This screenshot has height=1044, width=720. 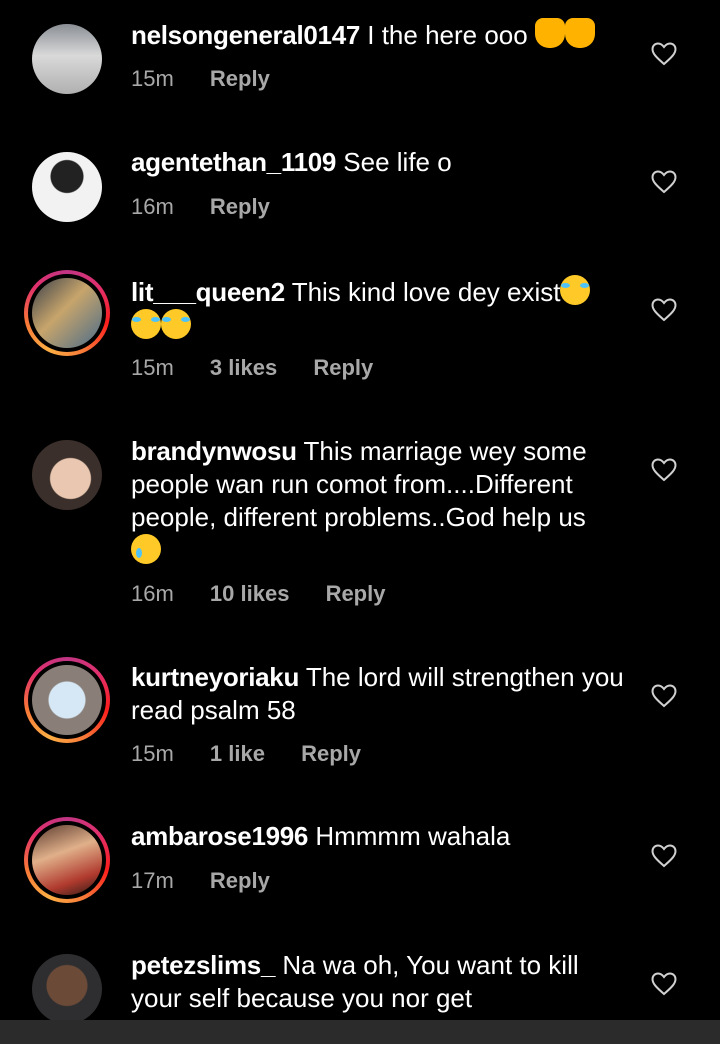 What do you see at coordinates (208, 292) in the screenshot?
I see `comment-username: lit___queen2` at bounding box center [208, 292].